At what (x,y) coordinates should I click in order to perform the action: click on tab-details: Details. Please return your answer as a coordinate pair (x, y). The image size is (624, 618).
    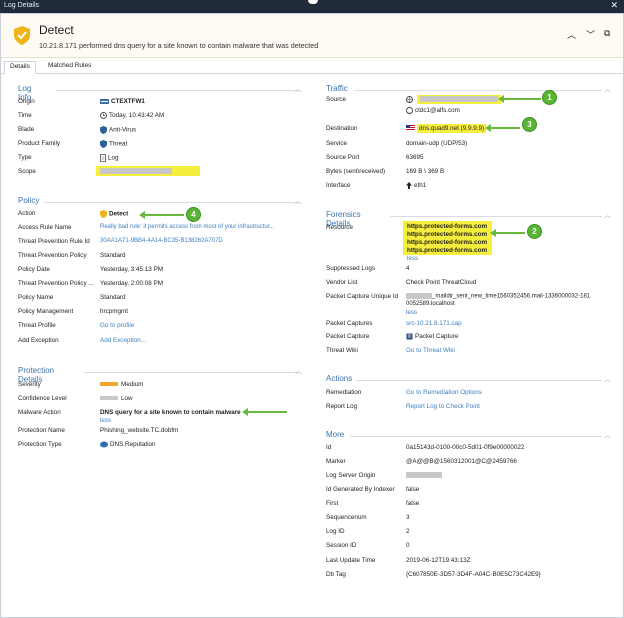
    Looking at the image, I should click on (20, 67).